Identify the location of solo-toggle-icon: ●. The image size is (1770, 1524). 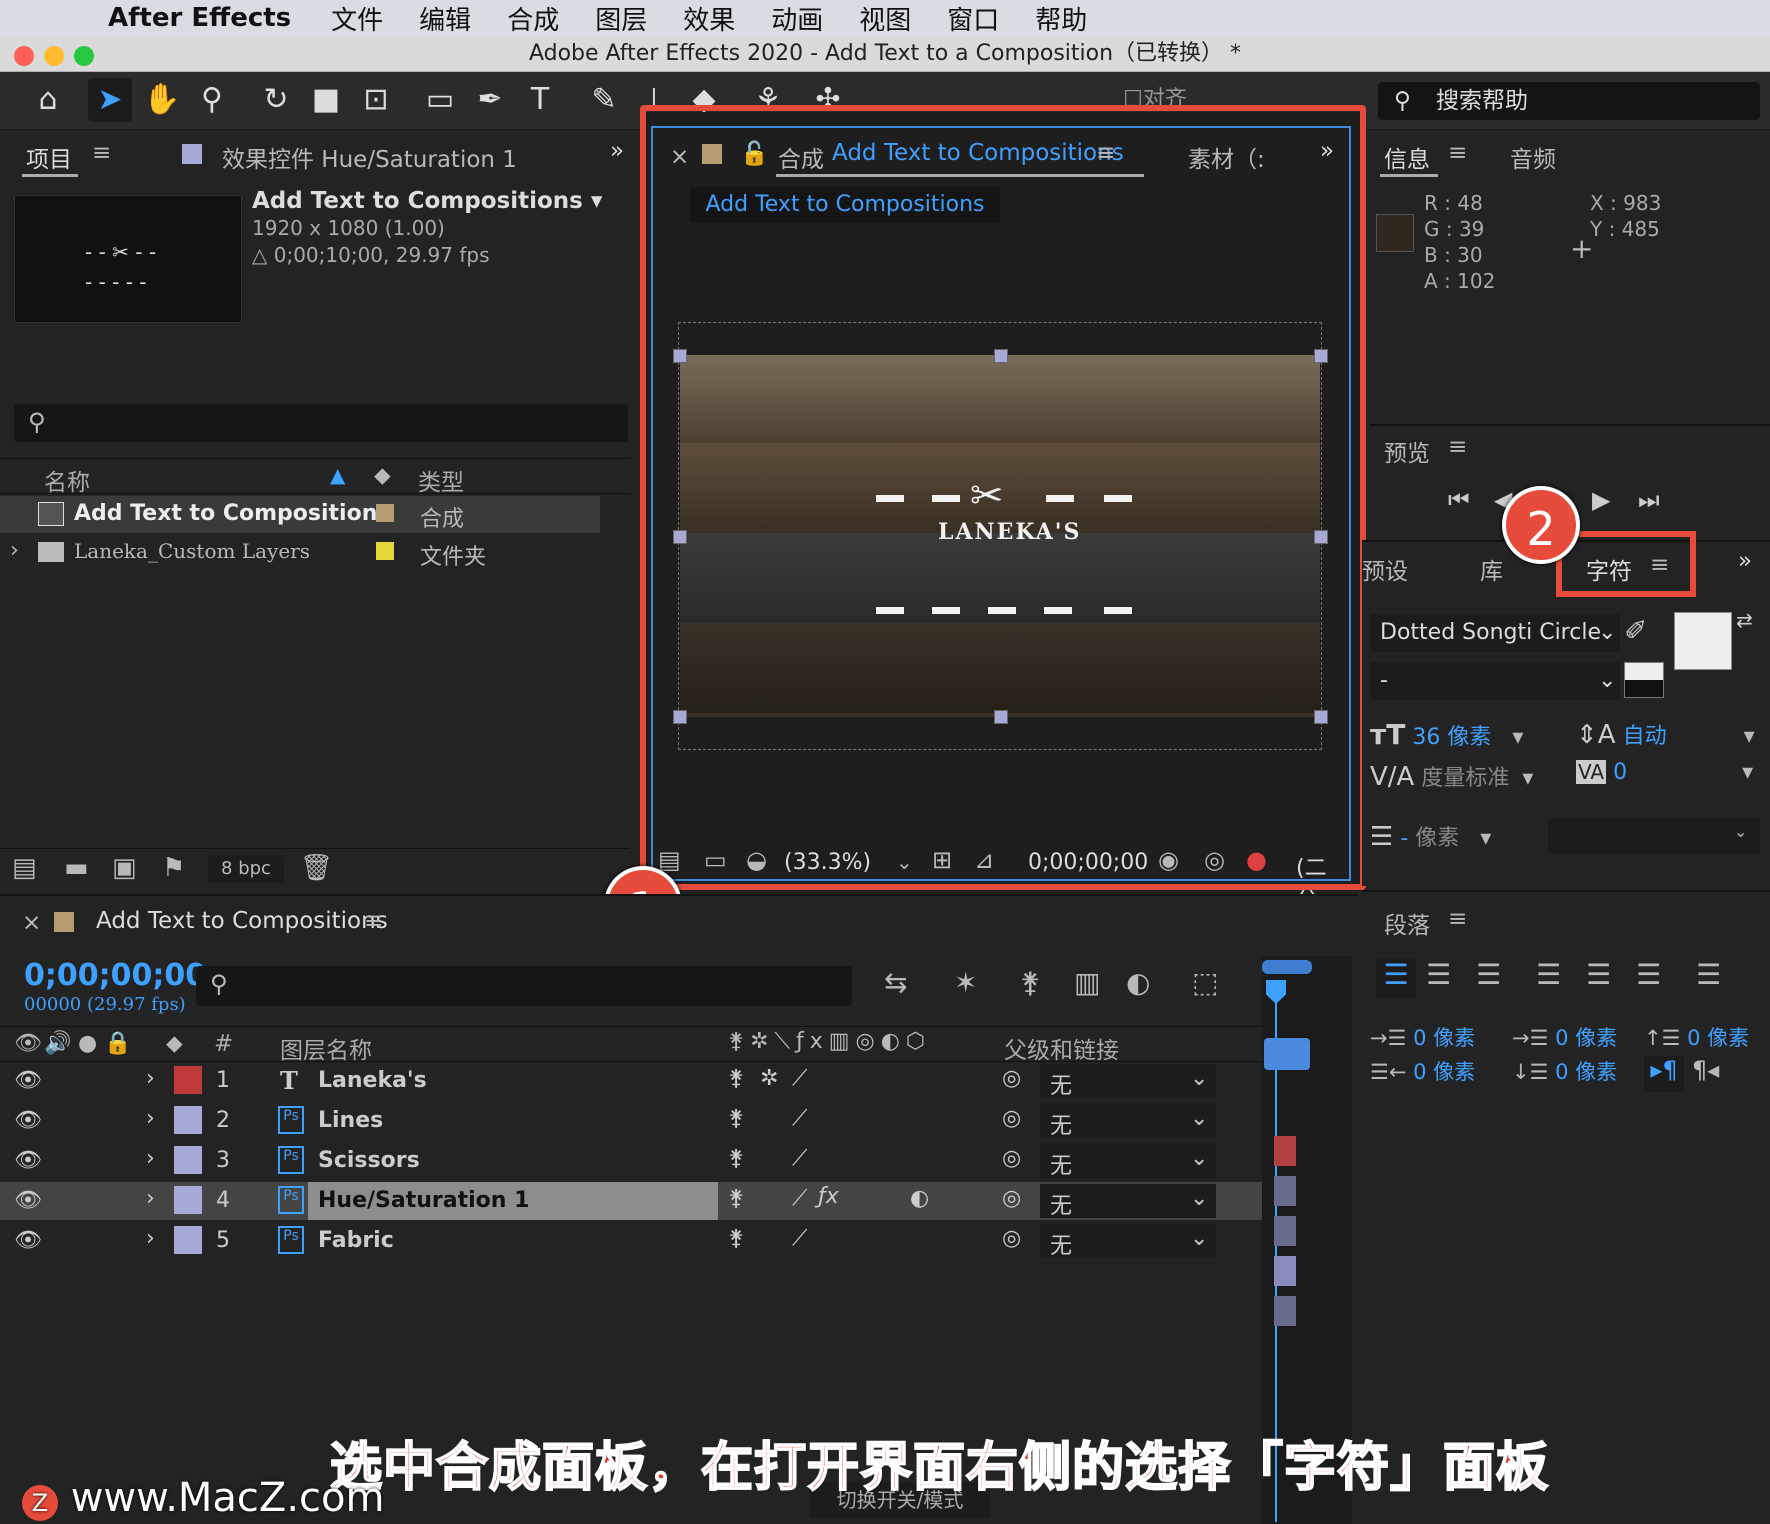
(87, 1043).